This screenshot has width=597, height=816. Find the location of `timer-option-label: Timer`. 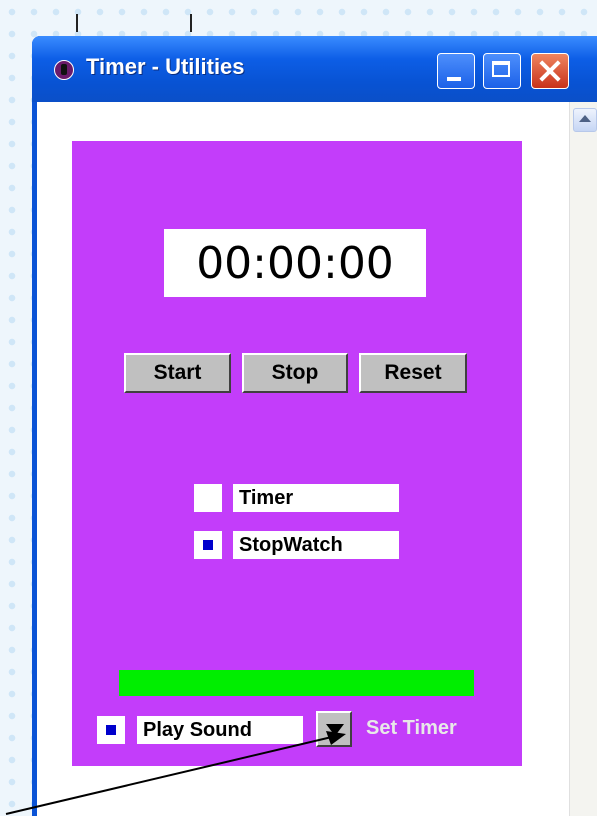

timer-option-label: Timer is located at coordinates (316, 498).